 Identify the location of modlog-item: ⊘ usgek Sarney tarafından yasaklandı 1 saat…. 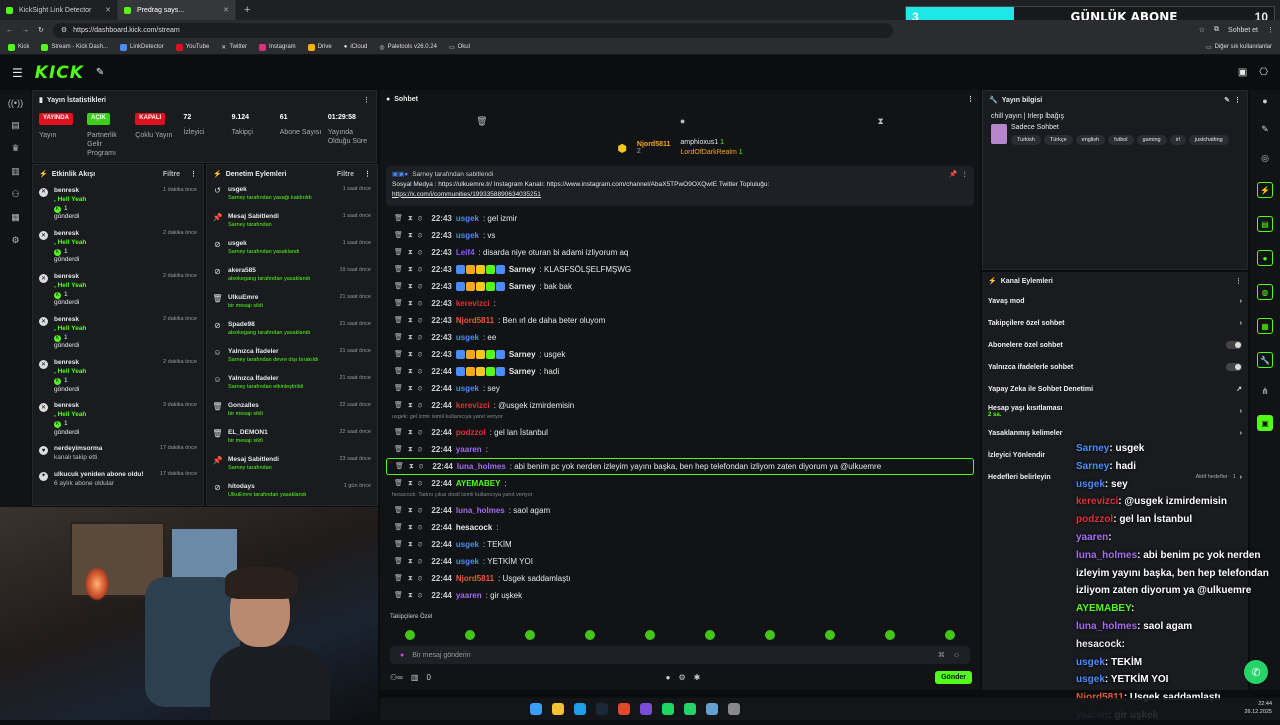
(292, 250).